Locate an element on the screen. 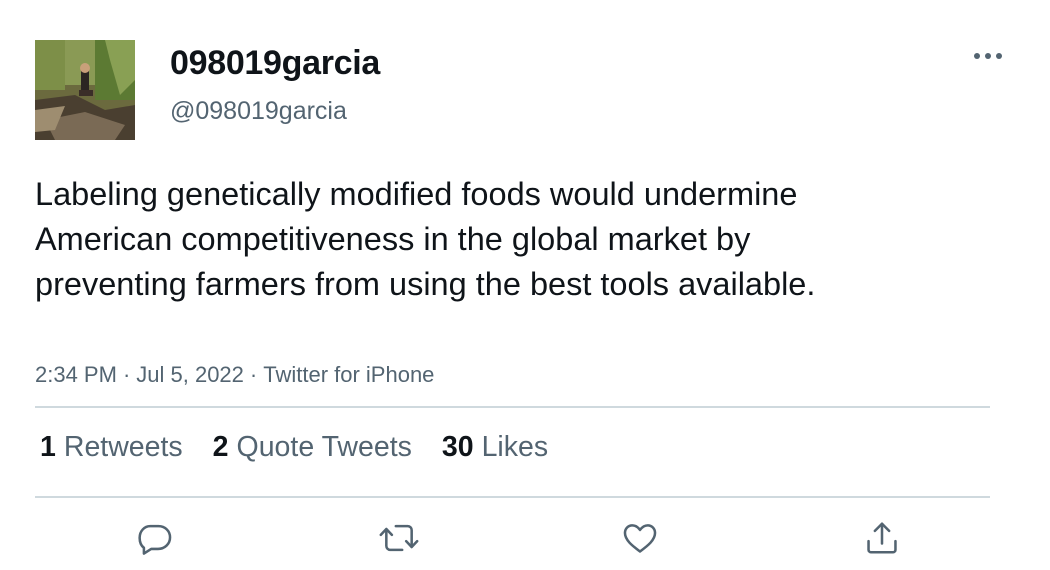 The height and width of the screenshot is (570, 1050). tweet-stats: 1 Retweets 2 Quote Tweets 30 Likes is located at coordinates (309, 447).